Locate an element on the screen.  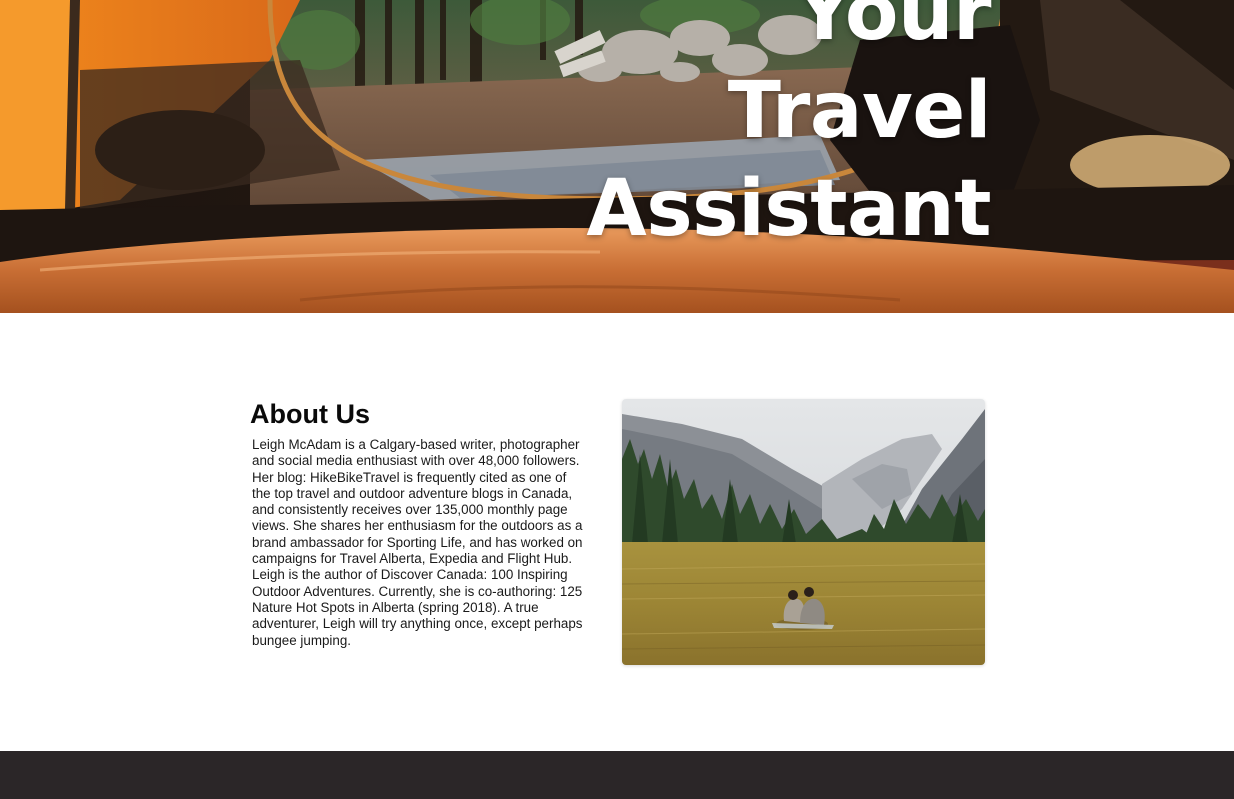
about-heading: About Us is located at coordinates (310, 414).